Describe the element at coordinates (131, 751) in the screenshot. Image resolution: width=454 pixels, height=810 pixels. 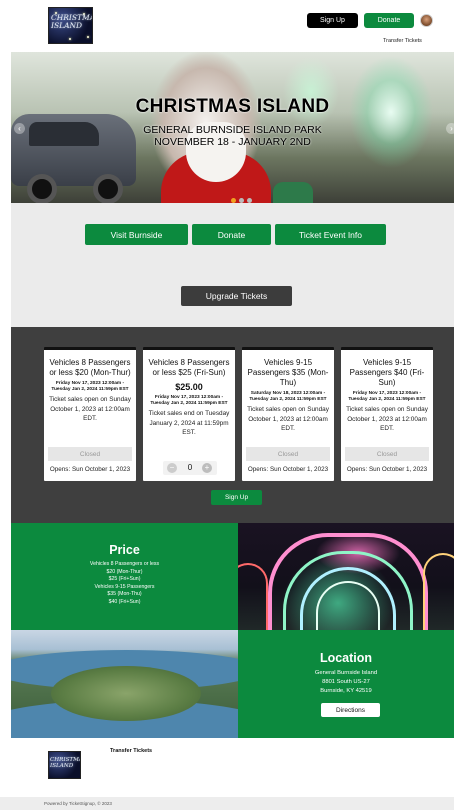
I see `footer-transfer-tickets-link: Transfer Tickets` at that location.